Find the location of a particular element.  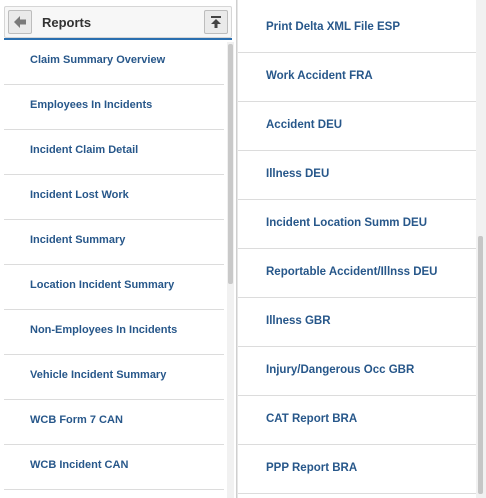

list-item: Incident Location Summ DEU is located at coordinates (357, 224).